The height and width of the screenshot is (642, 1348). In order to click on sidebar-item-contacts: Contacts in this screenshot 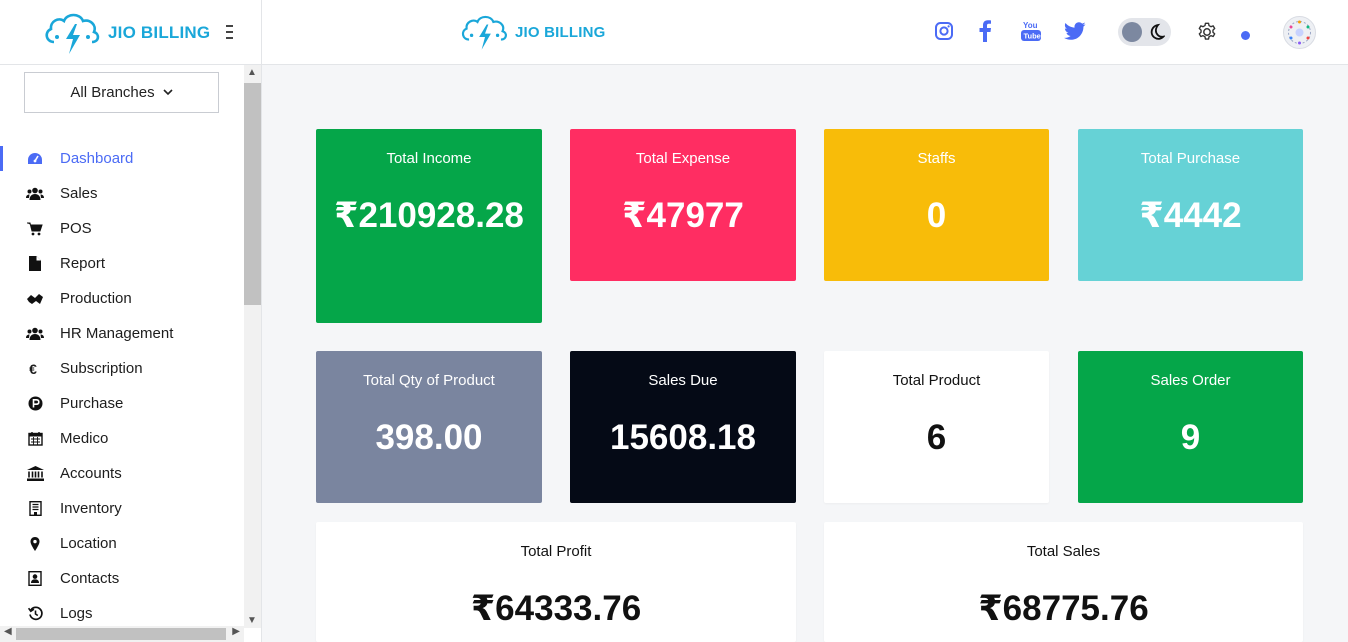, I will do `click(122, 578)`.